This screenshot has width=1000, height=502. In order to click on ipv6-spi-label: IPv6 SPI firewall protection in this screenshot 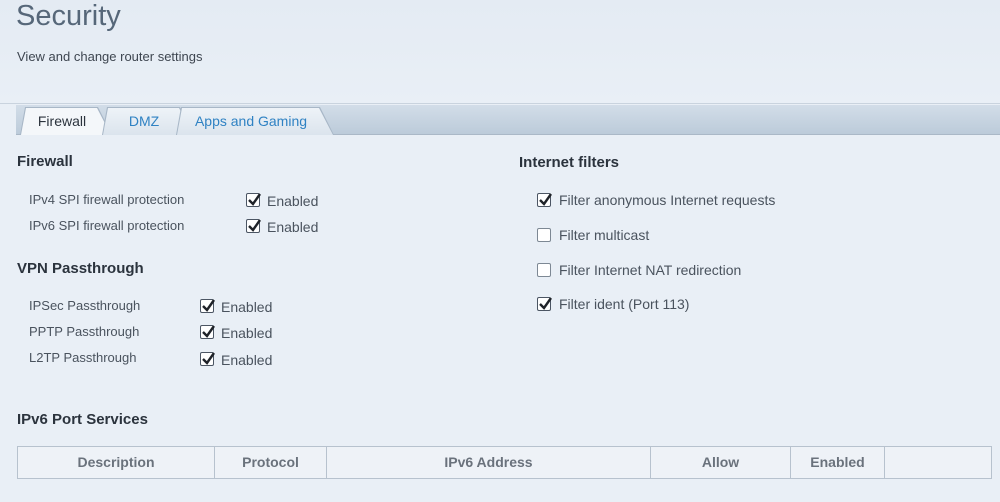, I will do `click(107, 225)`.